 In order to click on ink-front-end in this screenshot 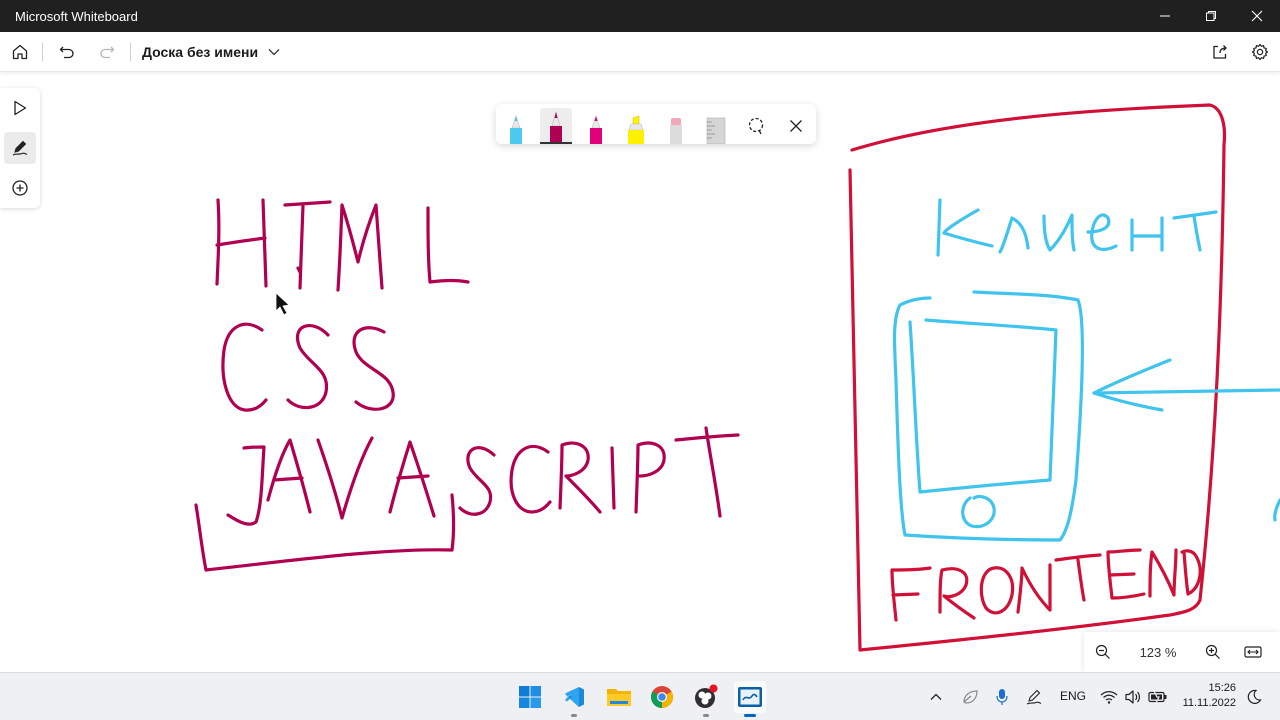, I will do `click(1046, 585)`.